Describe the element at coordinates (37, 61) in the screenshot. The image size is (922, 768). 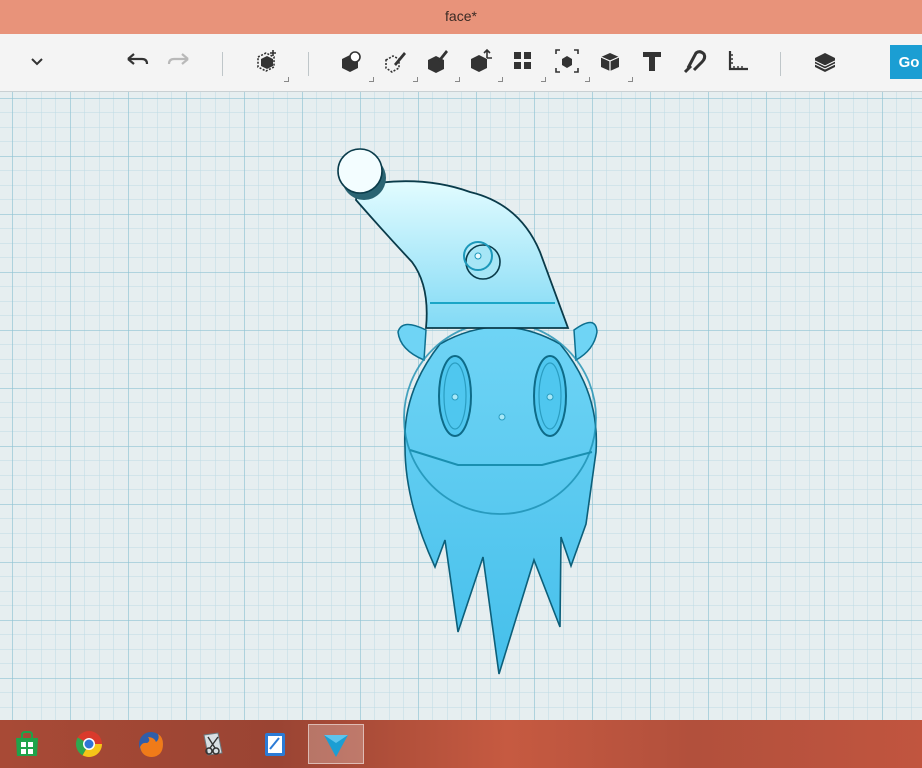
I see `collapse-chevron-icon` at that location.